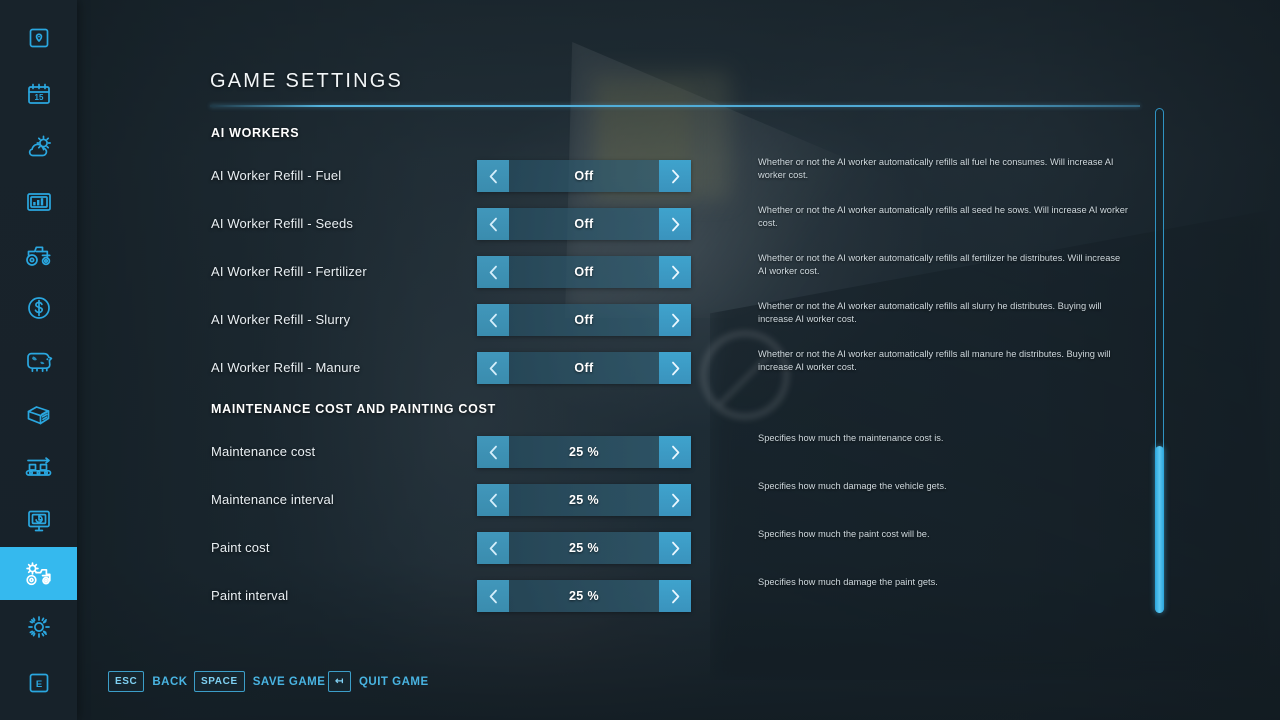 The image size is (1280, 720). I want to click on sidebar-item-statistics, so click(38, 201).